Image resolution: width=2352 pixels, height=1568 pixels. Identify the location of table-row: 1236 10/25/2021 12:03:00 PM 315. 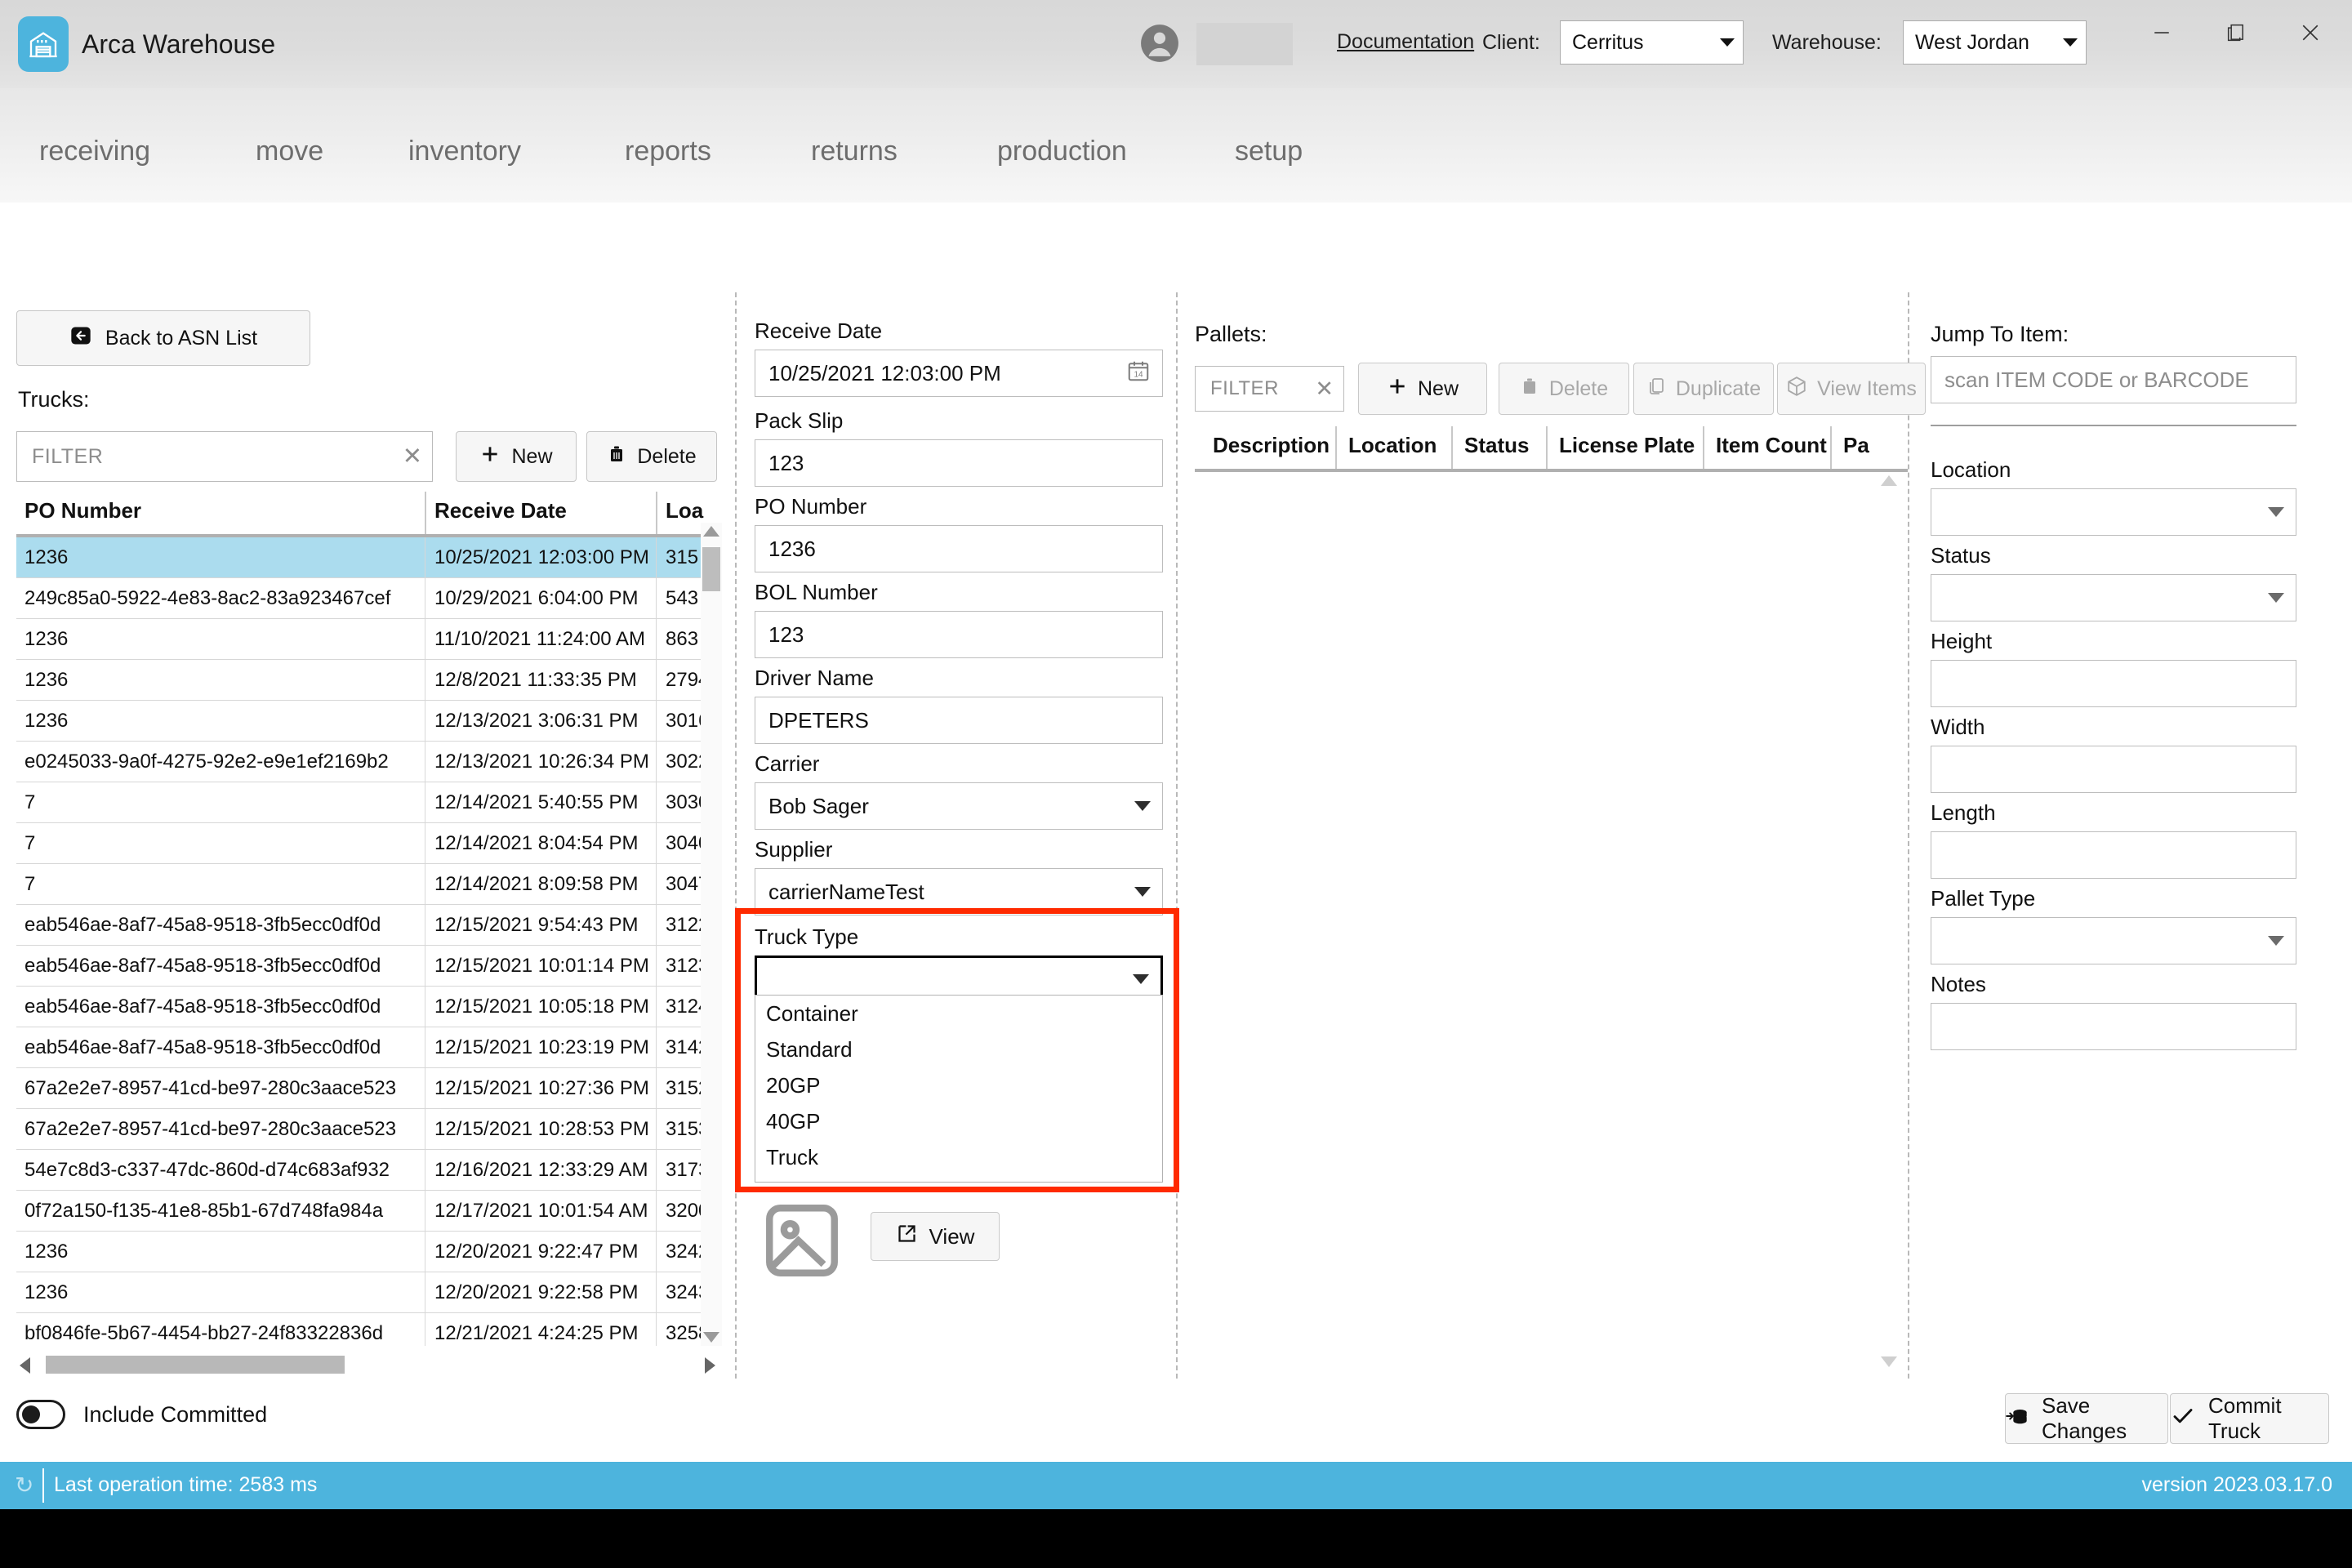
(367, 557).